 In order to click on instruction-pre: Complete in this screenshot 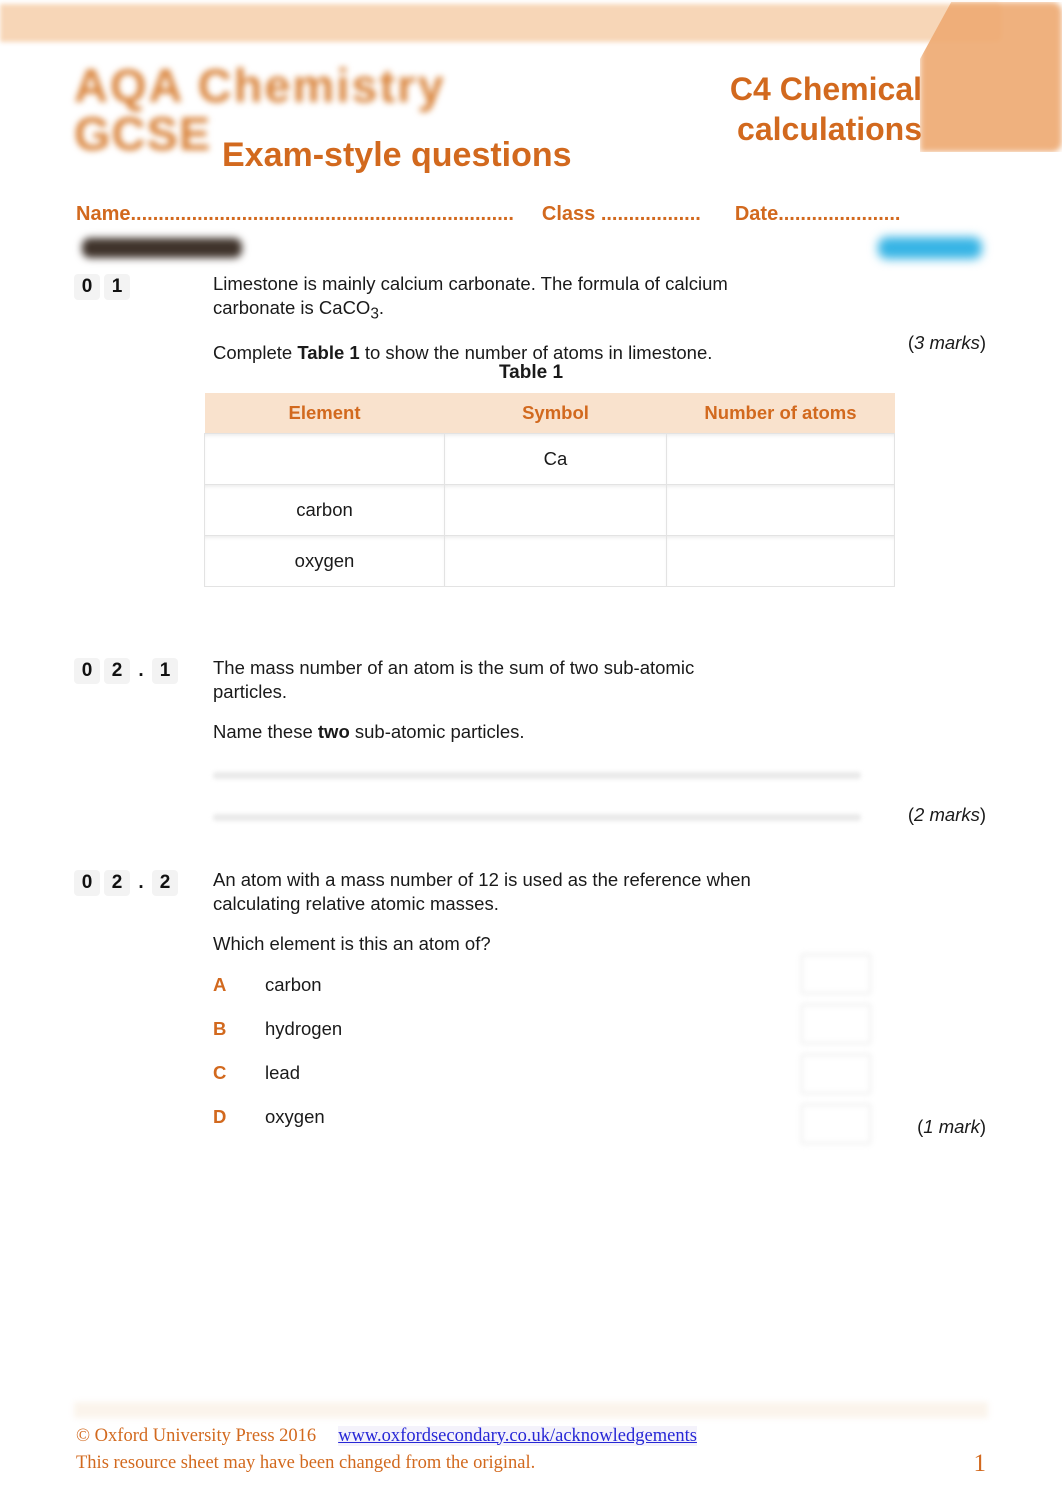, I will do `click(255, 353)`.